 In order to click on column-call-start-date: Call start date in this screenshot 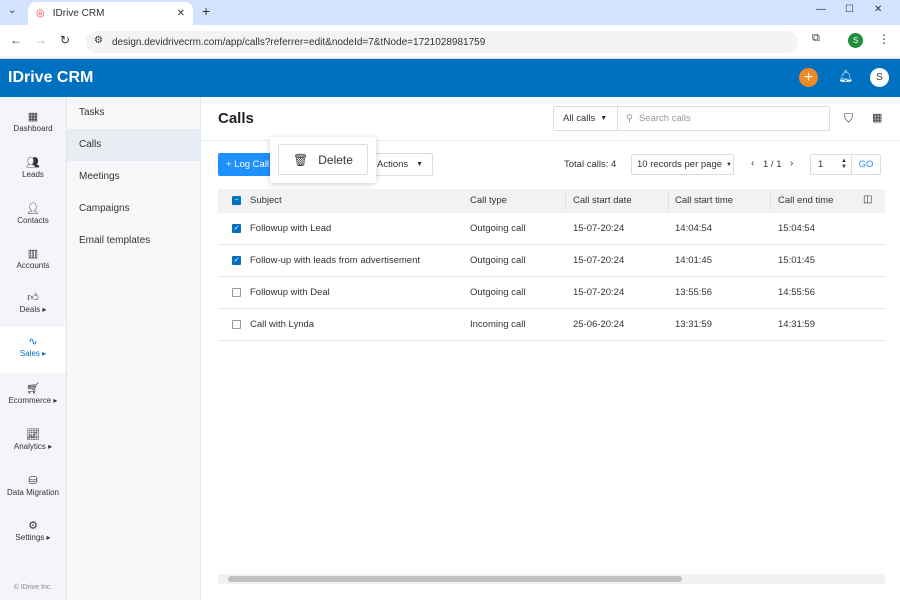, I will do `click(602, 201)`.